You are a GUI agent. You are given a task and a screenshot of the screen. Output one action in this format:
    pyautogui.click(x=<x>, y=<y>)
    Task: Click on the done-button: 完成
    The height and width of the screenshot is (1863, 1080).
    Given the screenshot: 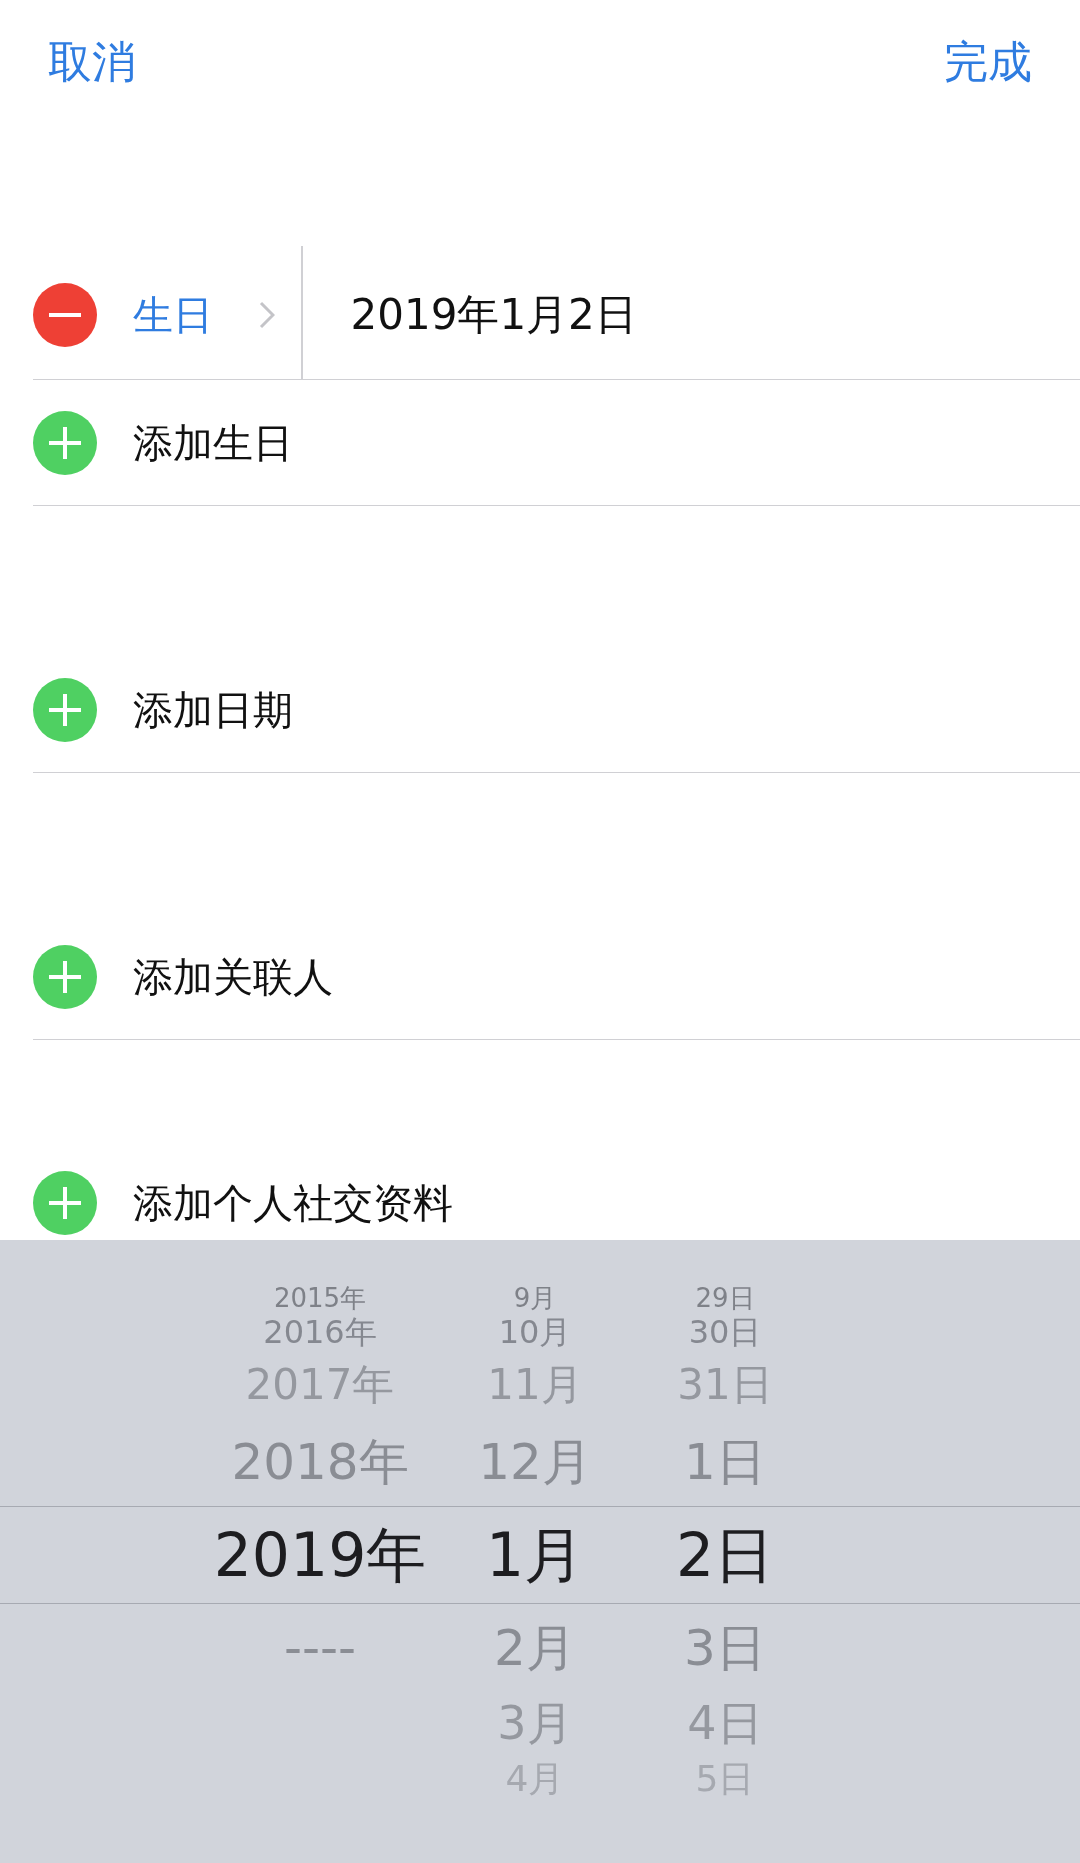 What is the action you would take?
    pyautogui.click(x=988, y=62)
    